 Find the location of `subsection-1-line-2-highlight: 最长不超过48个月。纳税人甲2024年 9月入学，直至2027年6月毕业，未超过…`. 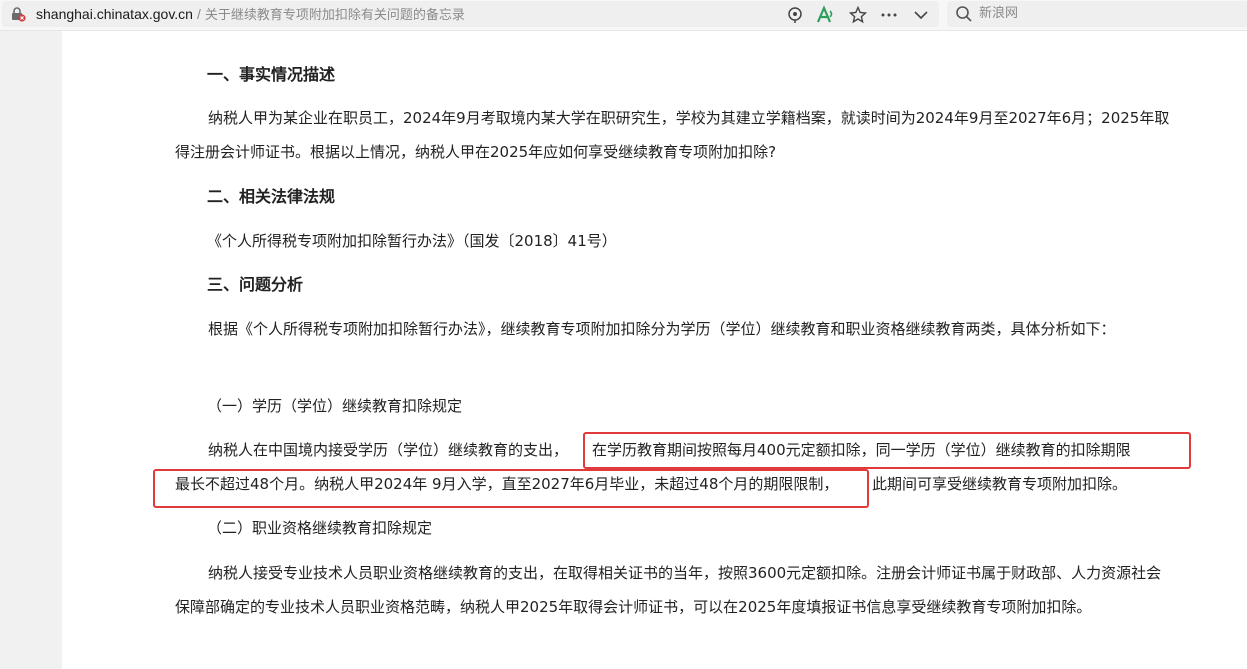

subsection-1-line-2-highlight: 最长不超过48个月。纳税人甲2024年 9月入学，直至2027年6月毕业，未超过… is located at coordinates (507, 484).